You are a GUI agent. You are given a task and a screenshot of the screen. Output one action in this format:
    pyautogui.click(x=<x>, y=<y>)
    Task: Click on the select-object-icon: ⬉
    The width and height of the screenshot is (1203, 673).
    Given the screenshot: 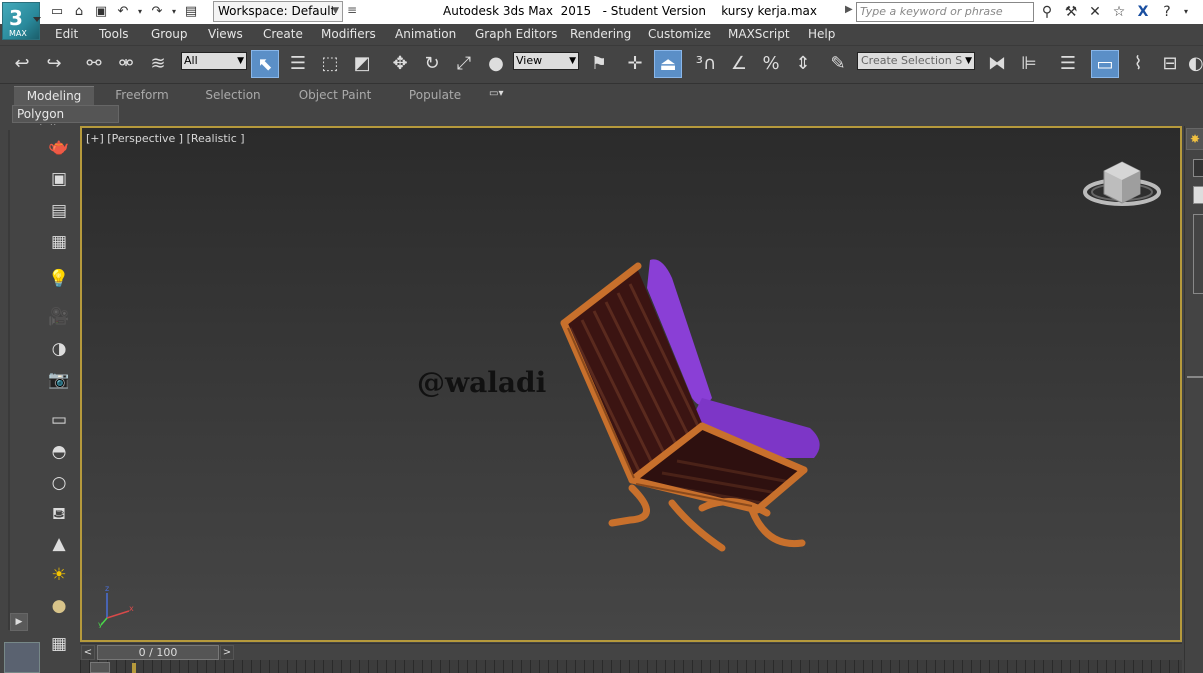 What is the action you would take?
    pyautogui.click(x=265, y=64)
    